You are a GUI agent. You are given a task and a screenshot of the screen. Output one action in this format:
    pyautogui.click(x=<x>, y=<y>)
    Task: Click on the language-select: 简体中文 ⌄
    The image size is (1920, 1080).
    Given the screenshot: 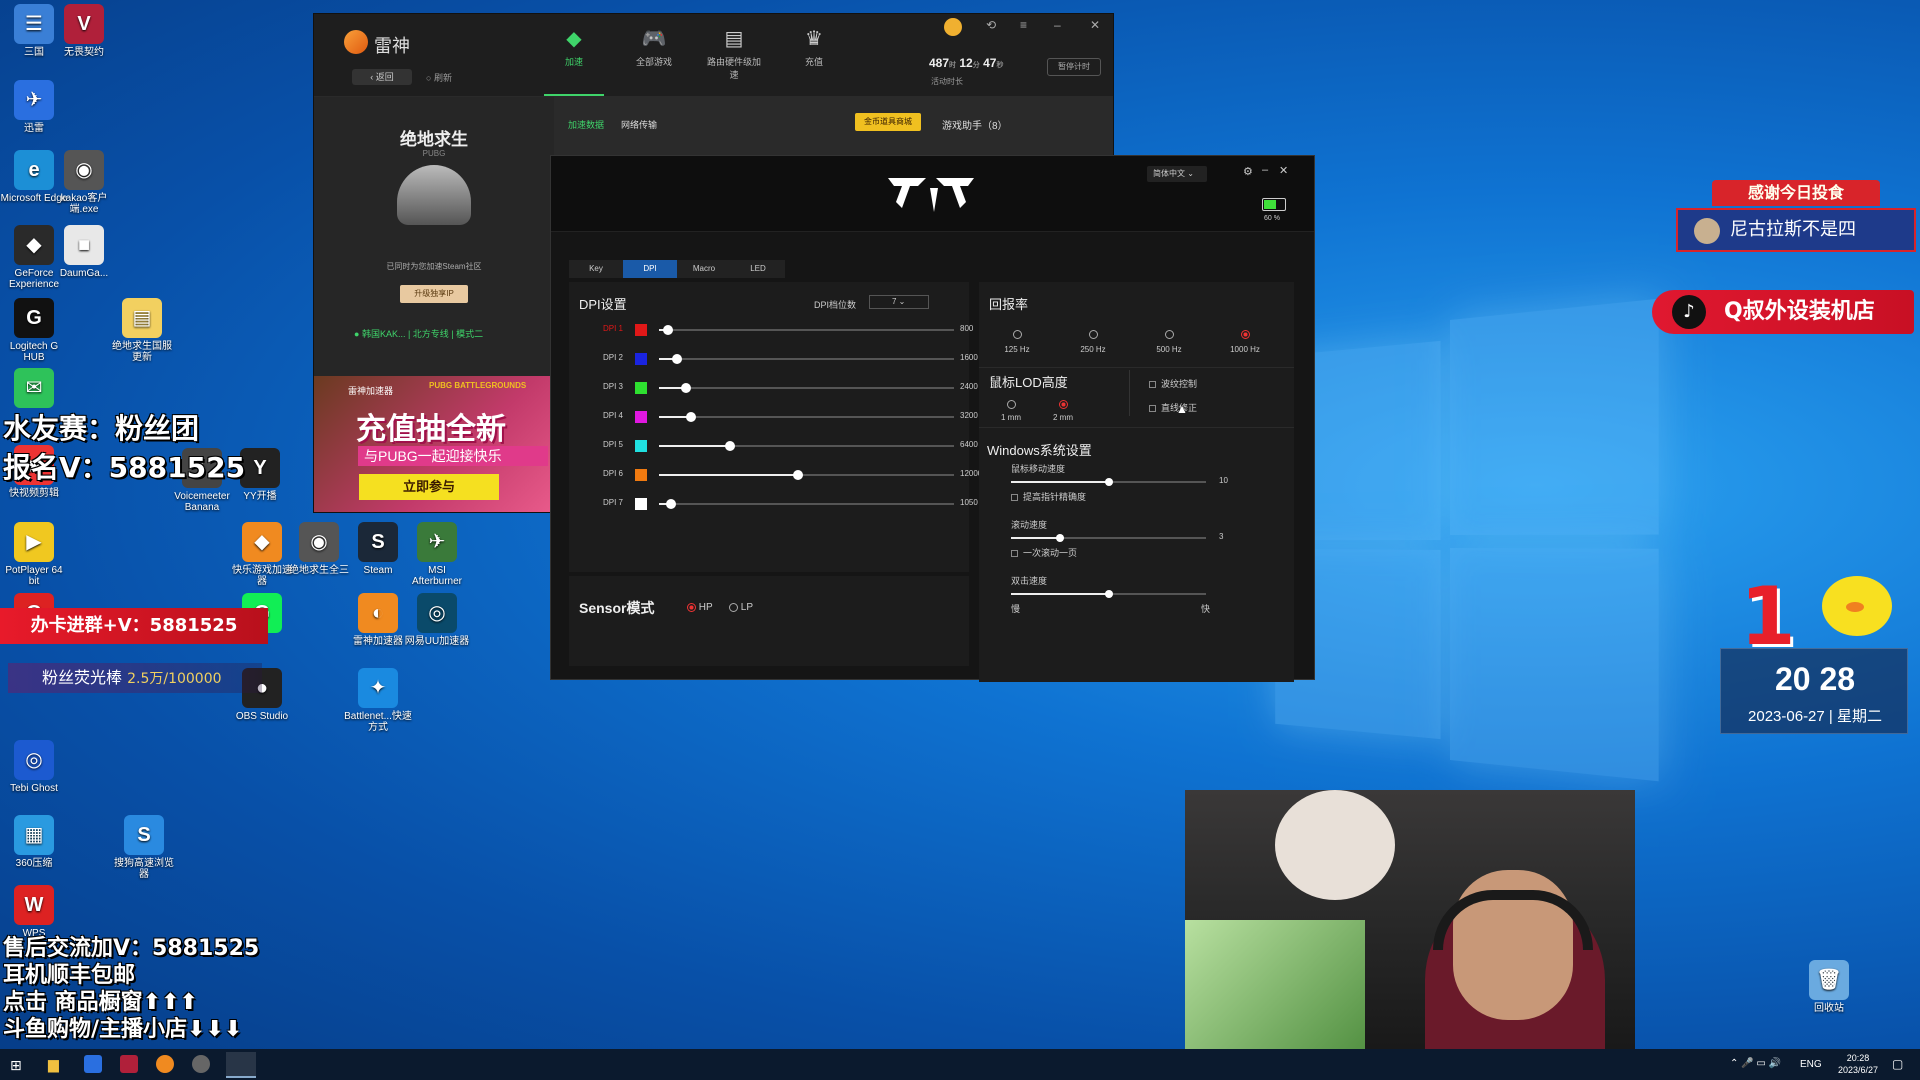 What is the action you would take?
    pyautogui.click(x=1177, y=174)
    